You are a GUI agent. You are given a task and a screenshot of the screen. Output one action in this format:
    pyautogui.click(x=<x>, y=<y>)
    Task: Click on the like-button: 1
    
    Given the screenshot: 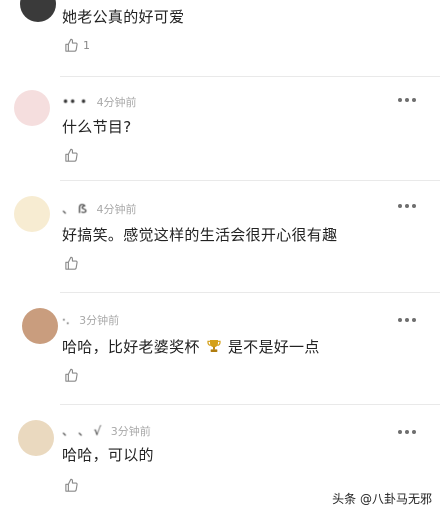 What is the action you would take?
    pyautogui.click(x=77, y=45)
    